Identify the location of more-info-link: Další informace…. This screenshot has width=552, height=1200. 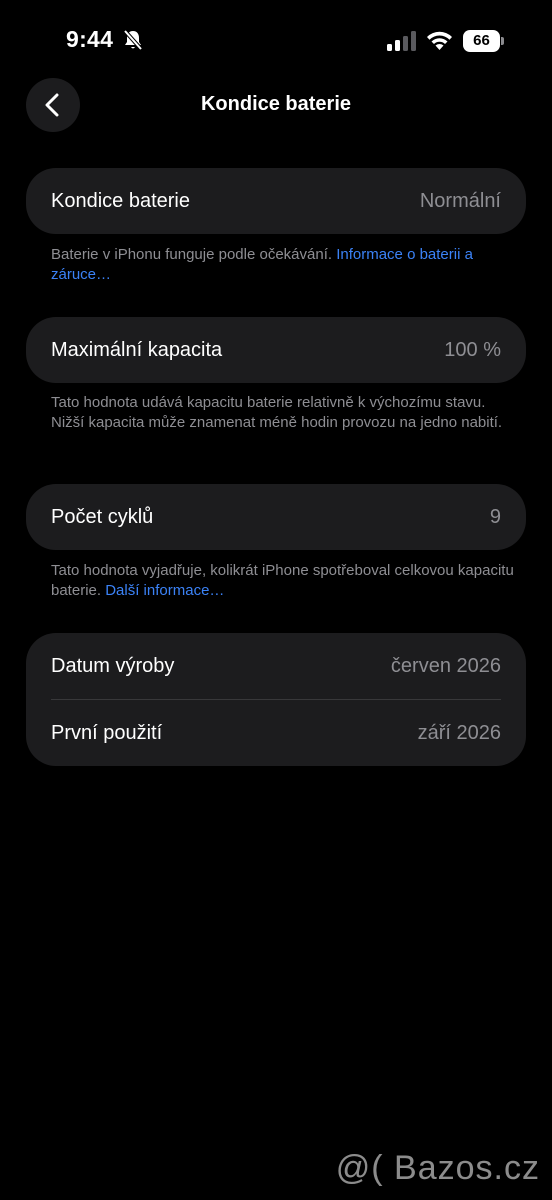
(164, 590).